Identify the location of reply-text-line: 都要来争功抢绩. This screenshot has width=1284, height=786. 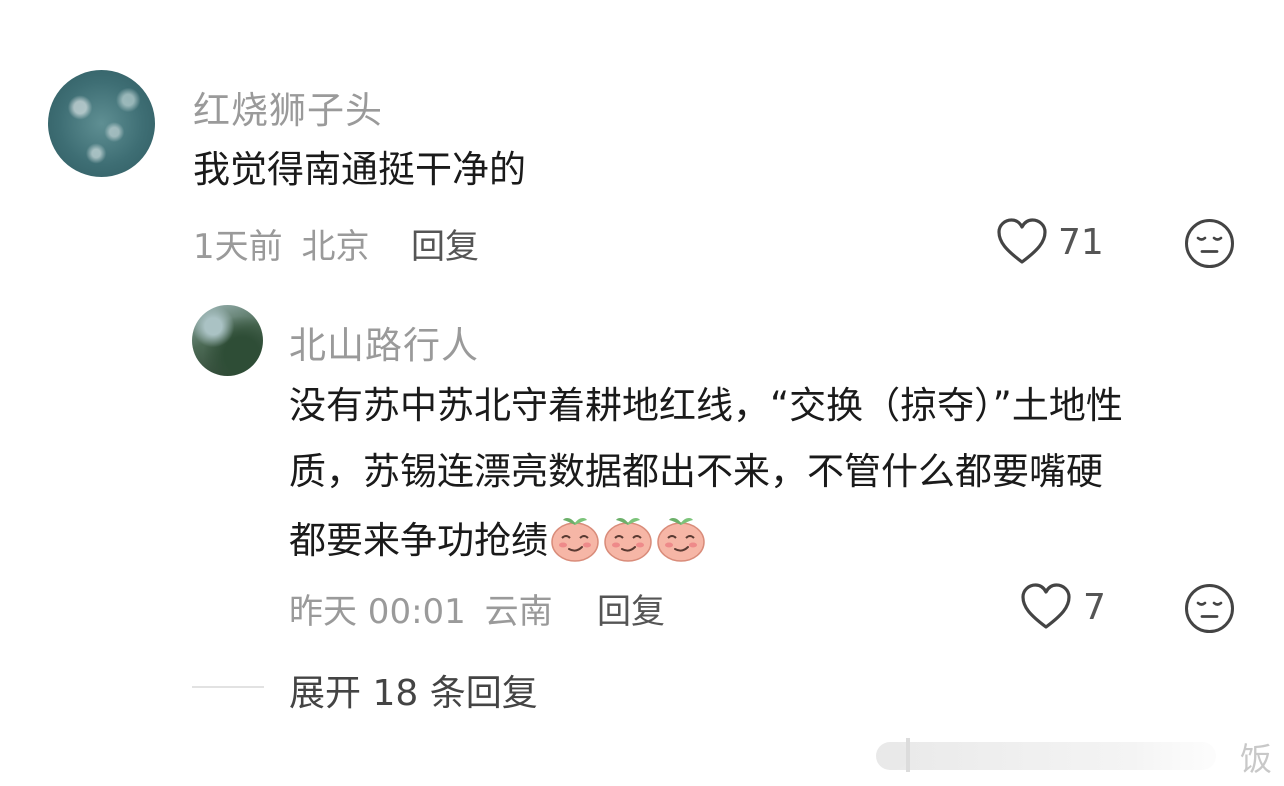
(418, 540).